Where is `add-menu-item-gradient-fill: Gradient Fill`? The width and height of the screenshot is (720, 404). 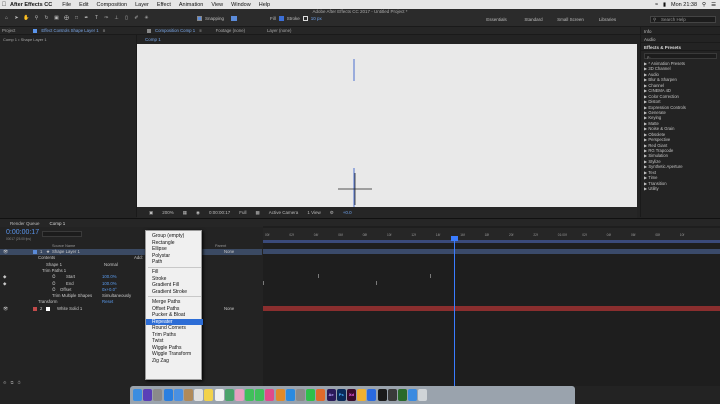 add-menu-item-gradient-fill: Gradient Fill is located at coordinates (174, 285).